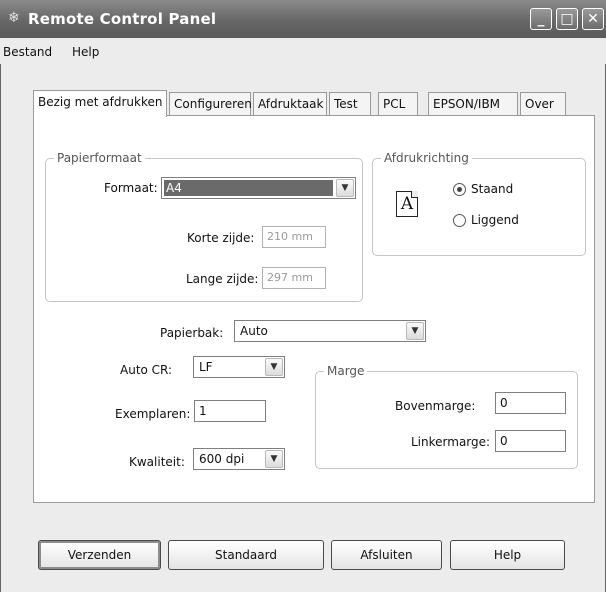  I want to click on printer-icon: ❄, so click(14, 18).